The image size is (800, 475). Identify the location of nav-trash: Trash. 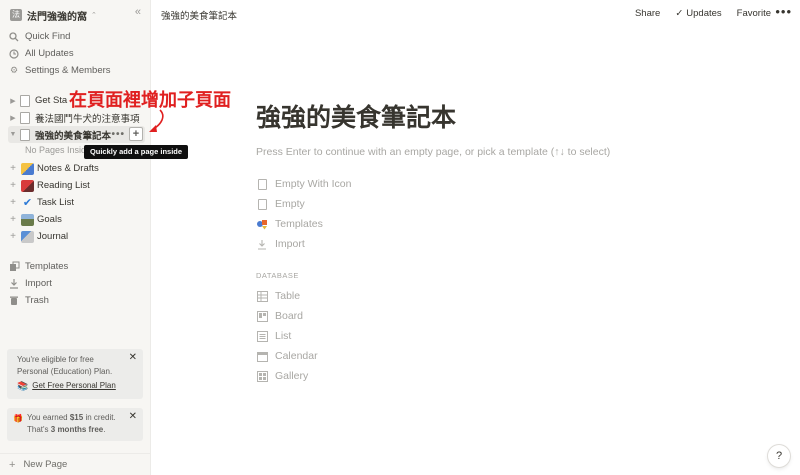
(76, 300).